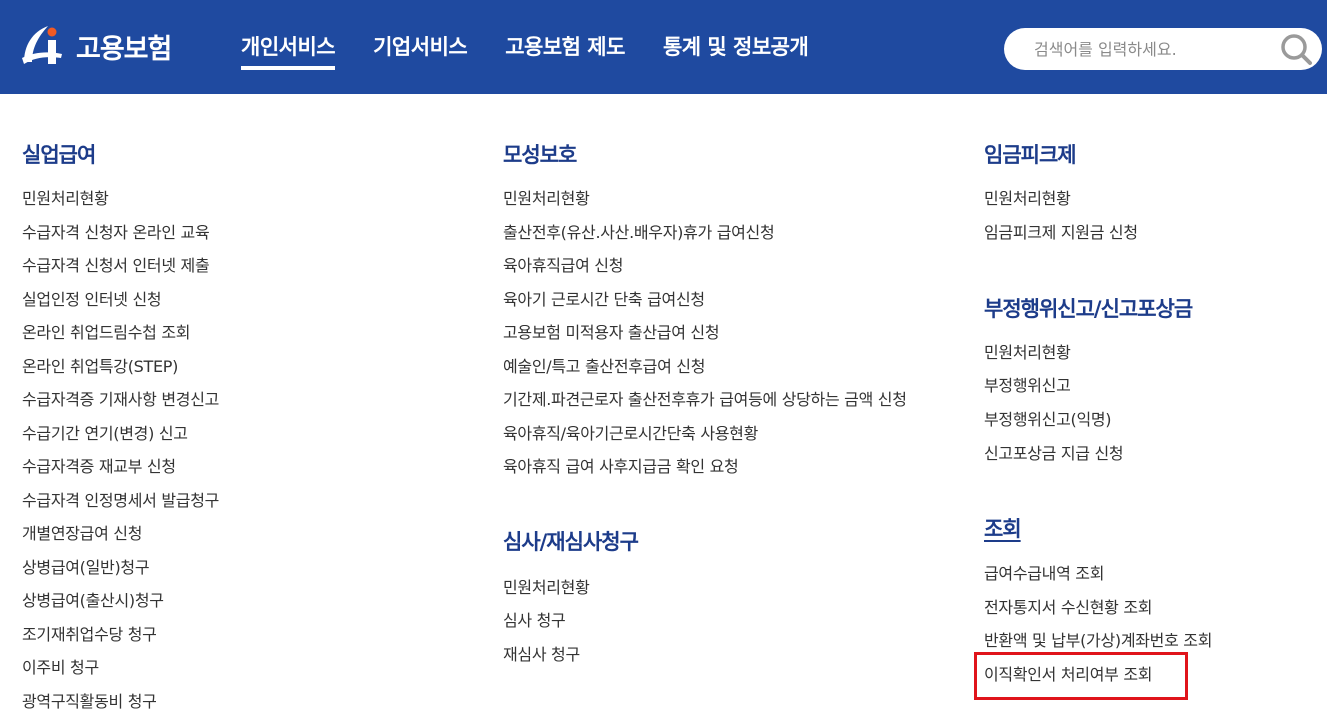  Describe the element at coordinates (571, 541) in the screenshot. I see `section-title-review: 심사/재심사청구` at that location.